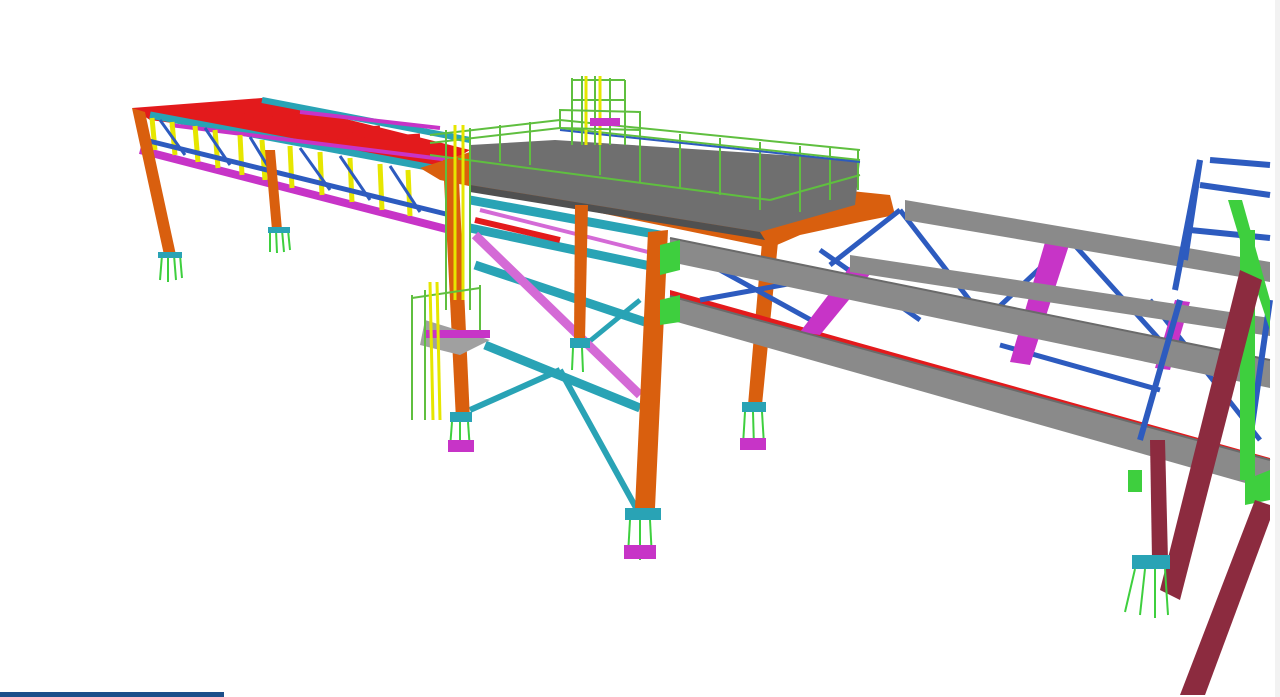  Describe the element at coordinates (301, 165) in the screenshot. I see `left-gallery-truss` at that location.